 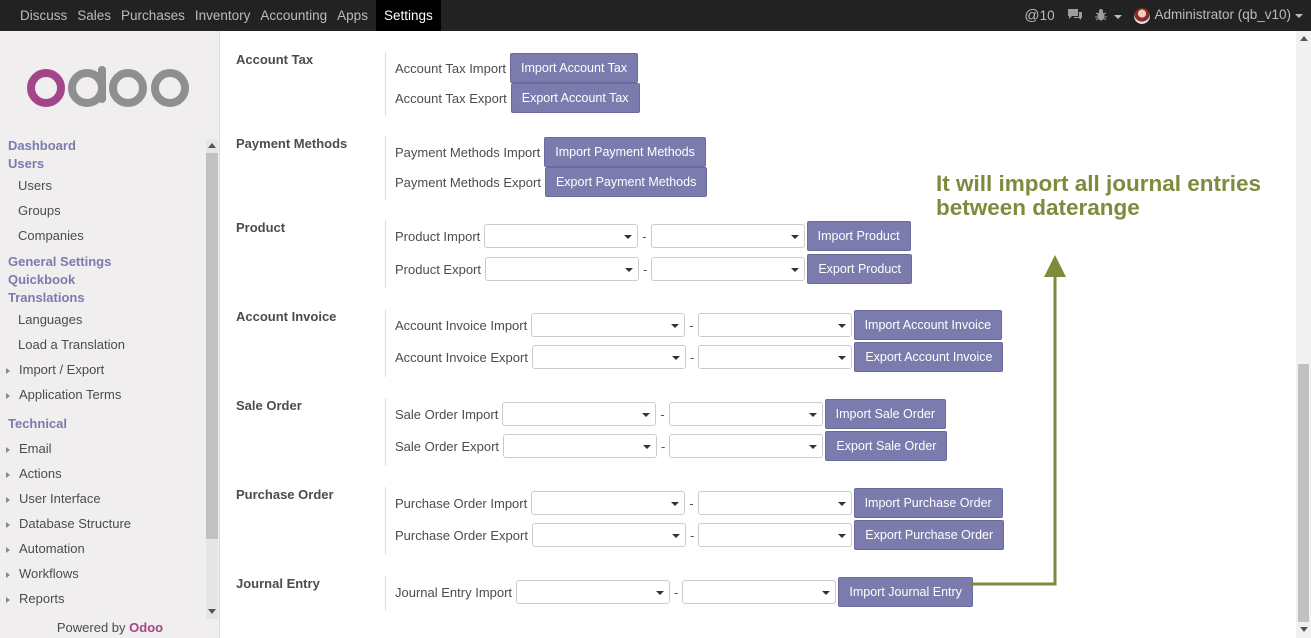 I want to click on sidebar-item-actions: Actions, so click(x=102, y=473).